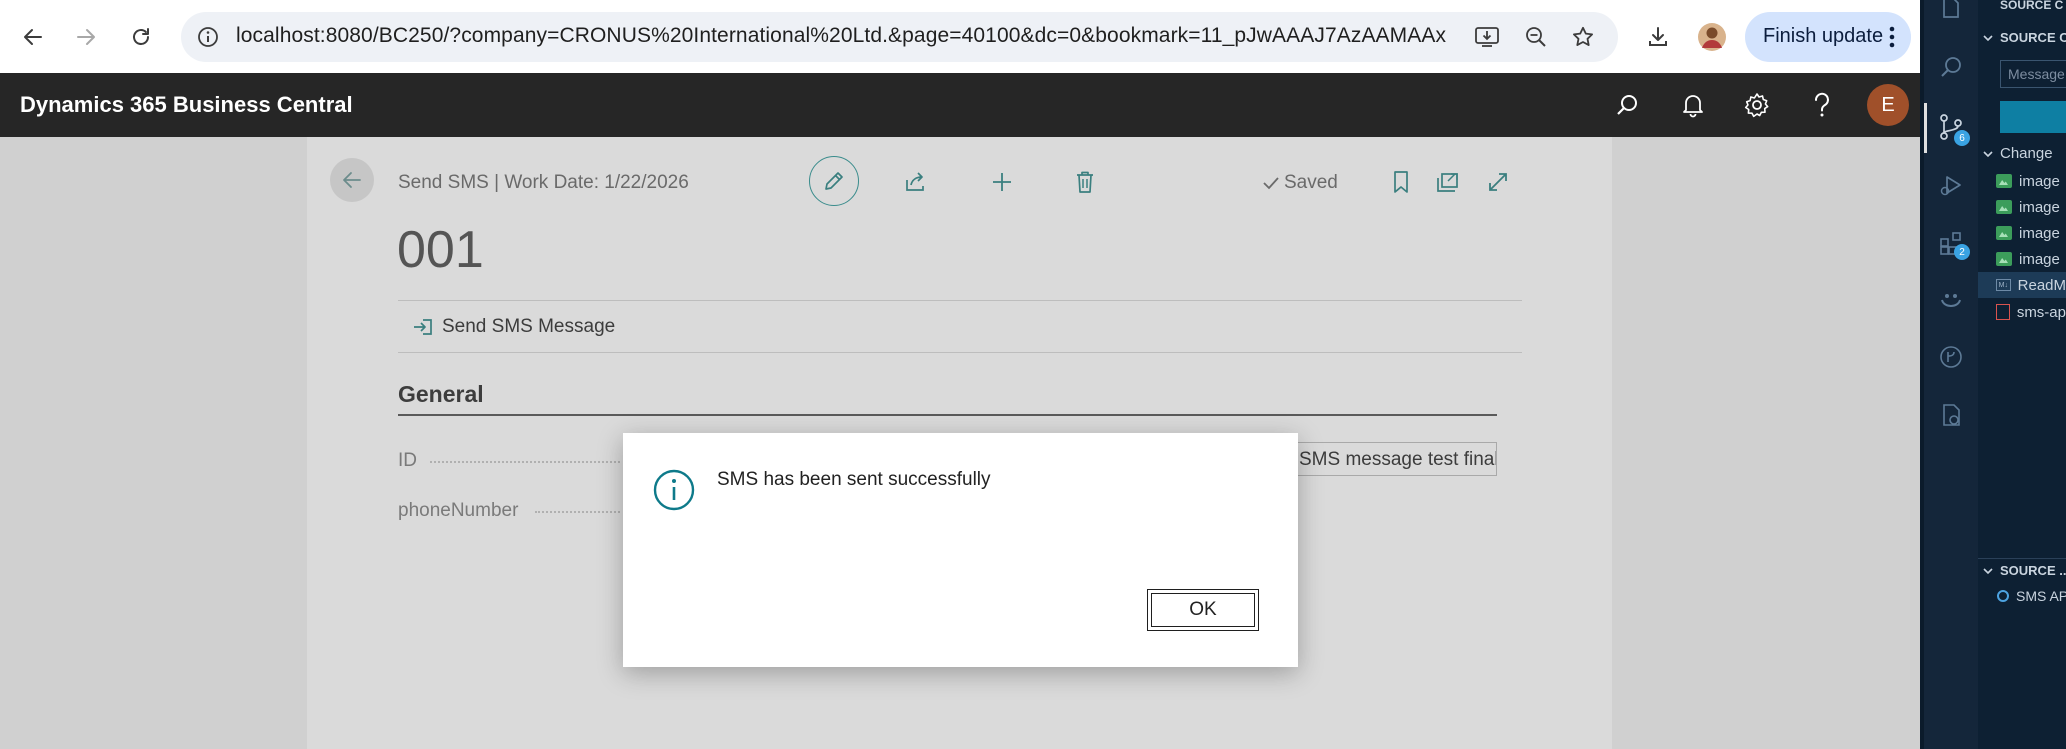  I want to click on edit-button, so click(834, 181).